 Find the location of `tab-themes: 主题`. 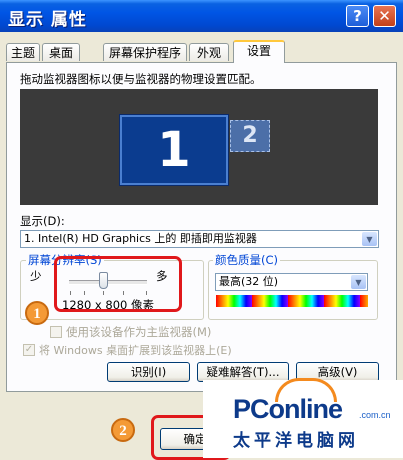

tab-themes: 主题 is located at coordinates (23, 52).